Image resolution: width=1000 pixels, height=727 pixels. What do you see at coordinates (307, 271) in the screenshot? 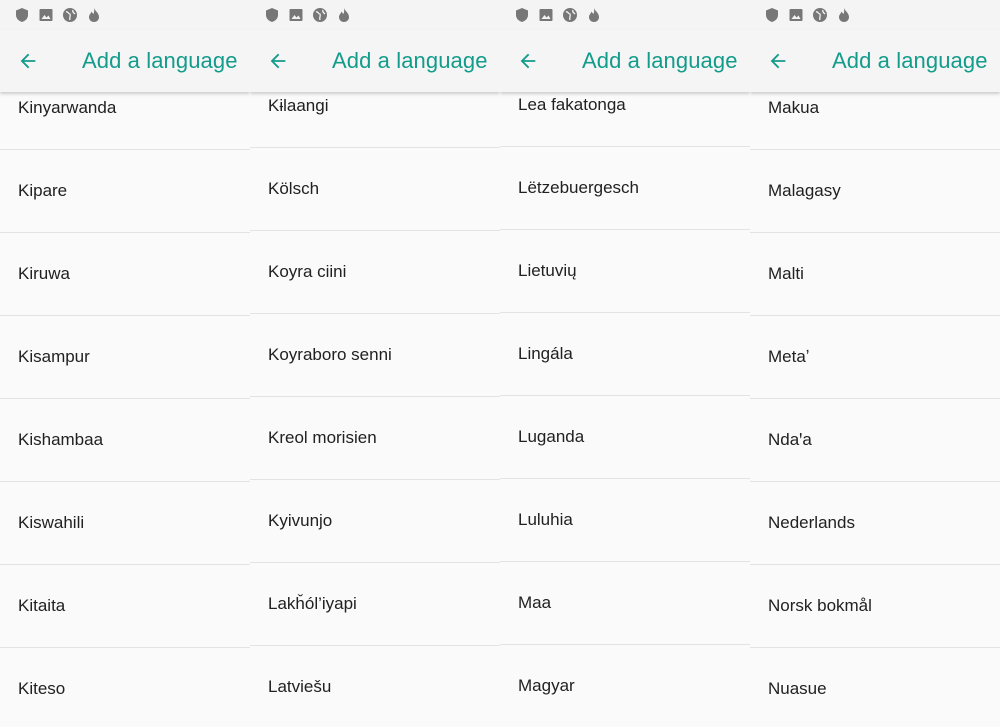
I see `language-name: Koyra ciini` at bounding box center [307, 271].